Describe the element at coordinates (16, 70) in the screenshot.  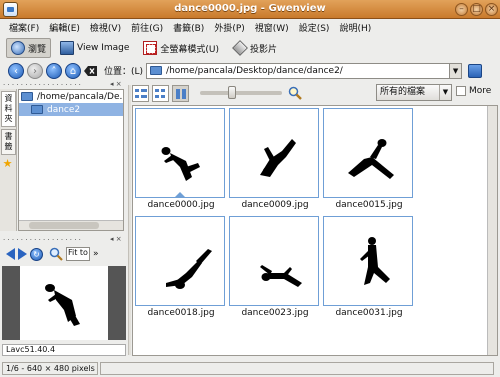
I see `back-button: ‹` at that location.